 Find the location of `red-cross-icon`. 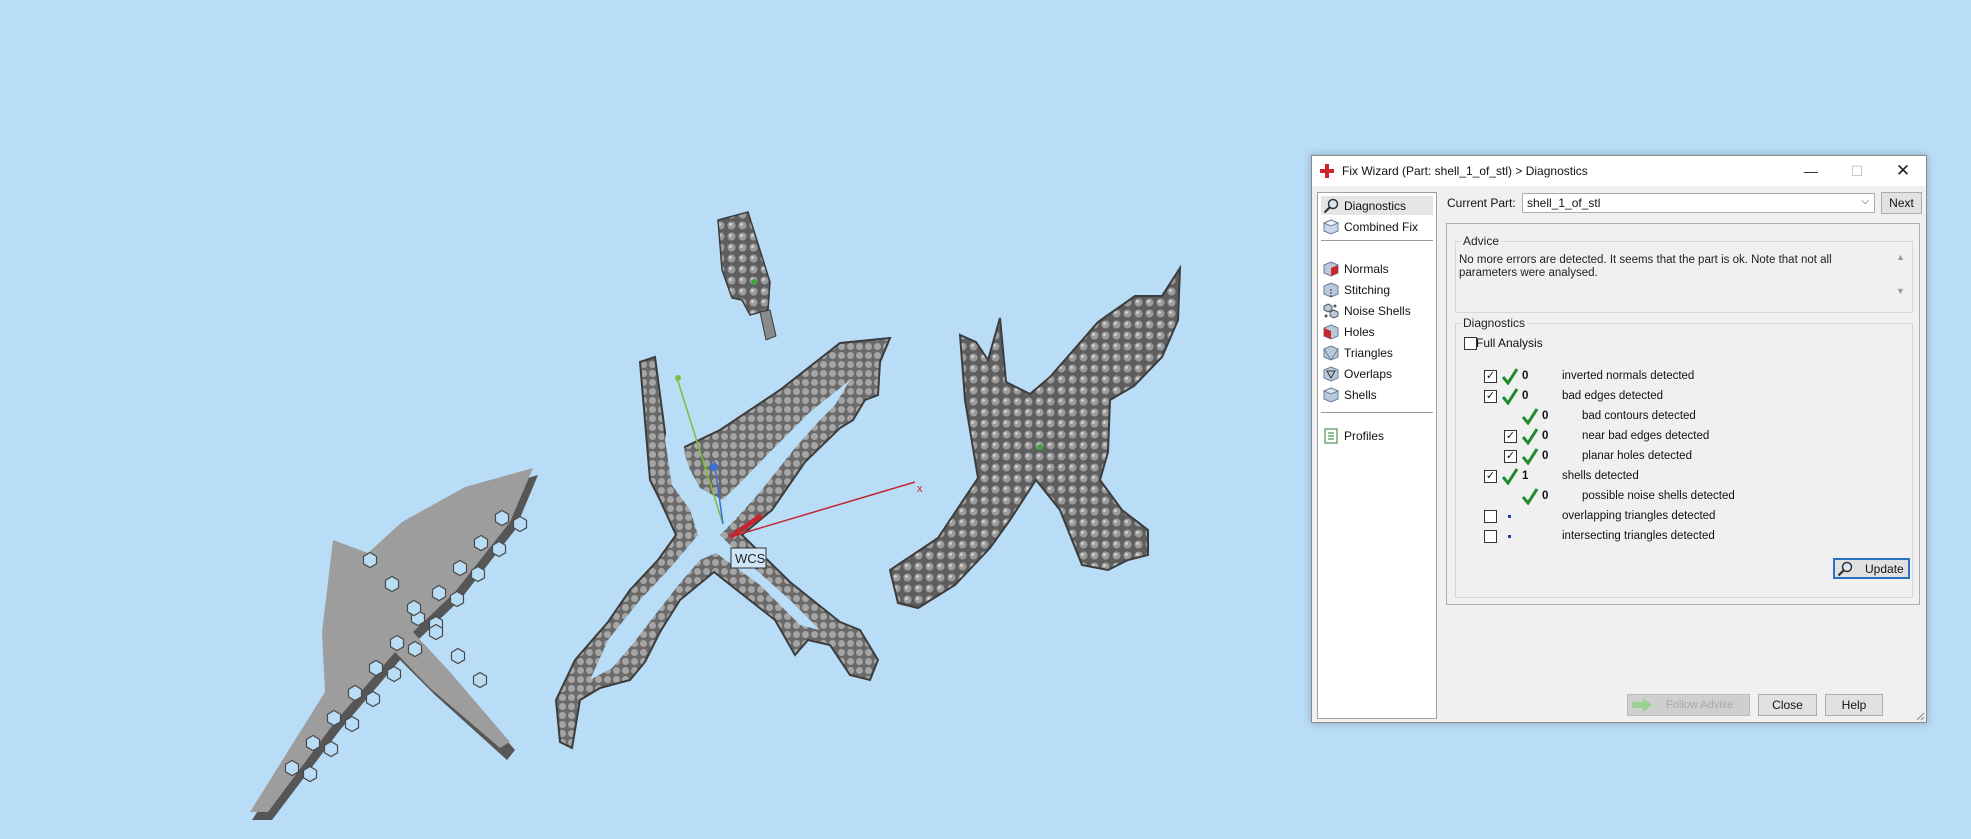

red-cross-icon is located at coordinates (1327, 171).